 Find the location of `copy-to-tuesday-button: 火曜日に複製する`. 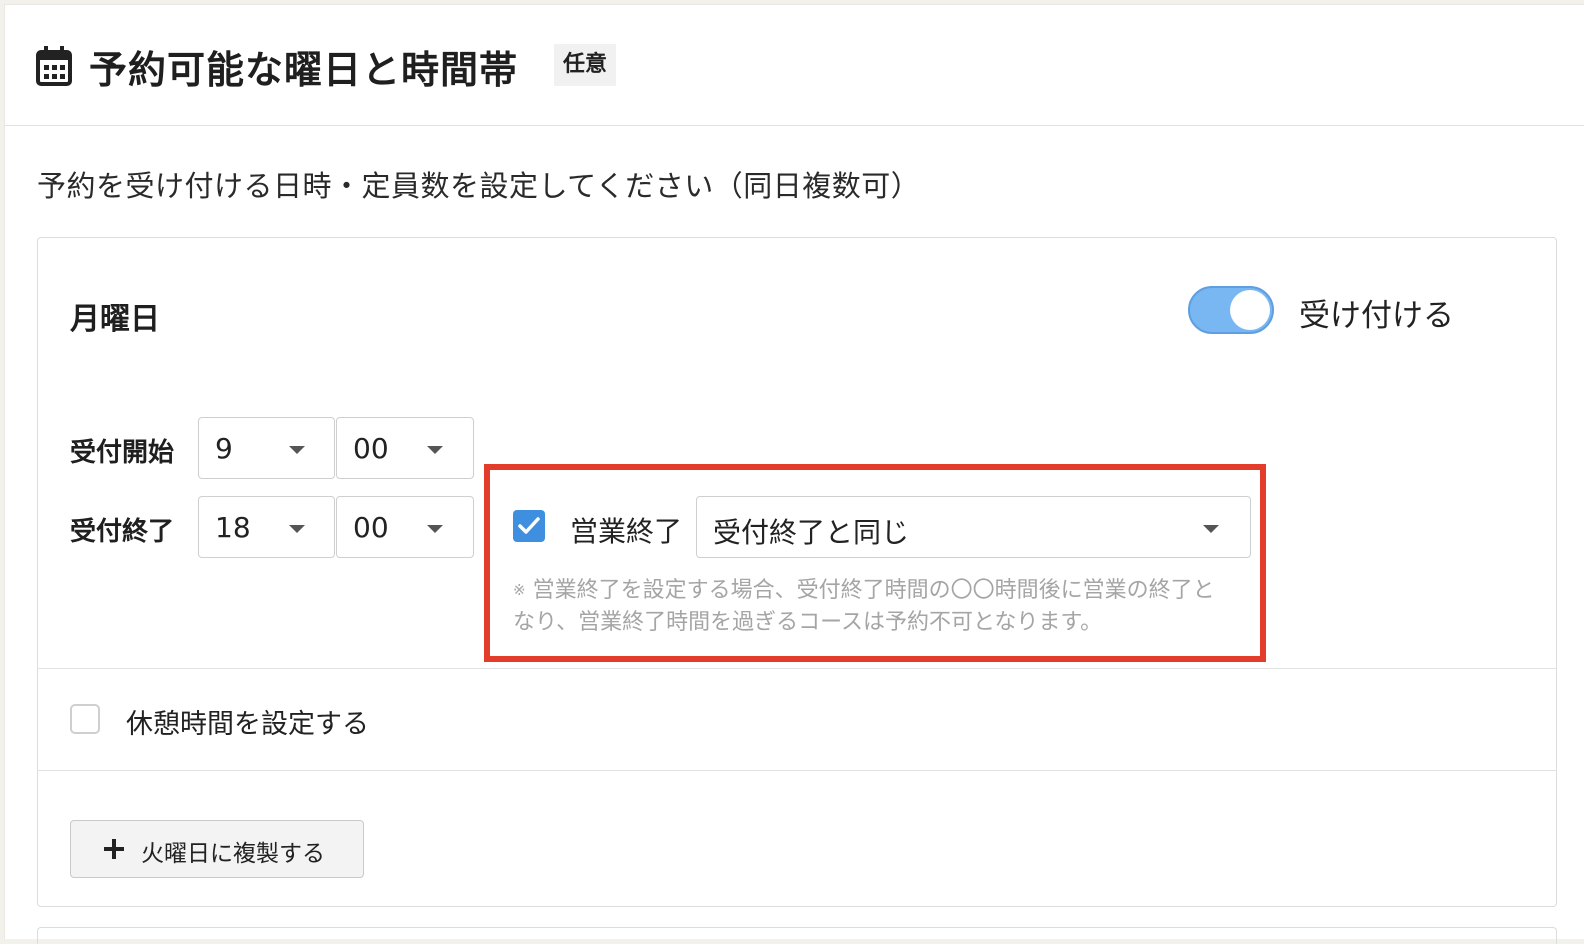

copy-to-tuesday-button: 火曜日に複製する is located at coordinates (217, 849).